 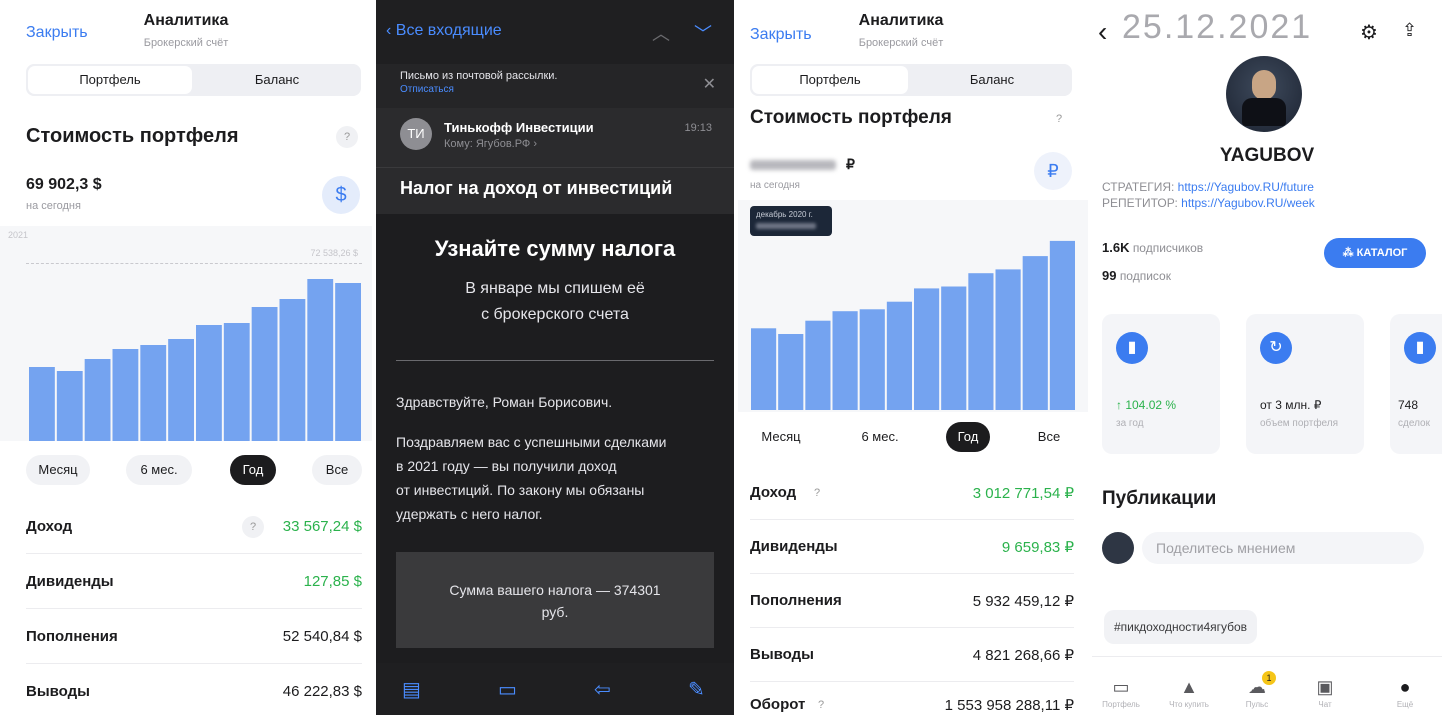 What do you see at coordinates (444, 31) in the screenshot?
I see `back-to-inbox-button: ‹ Все входящие` at bounding box center [444, 31].